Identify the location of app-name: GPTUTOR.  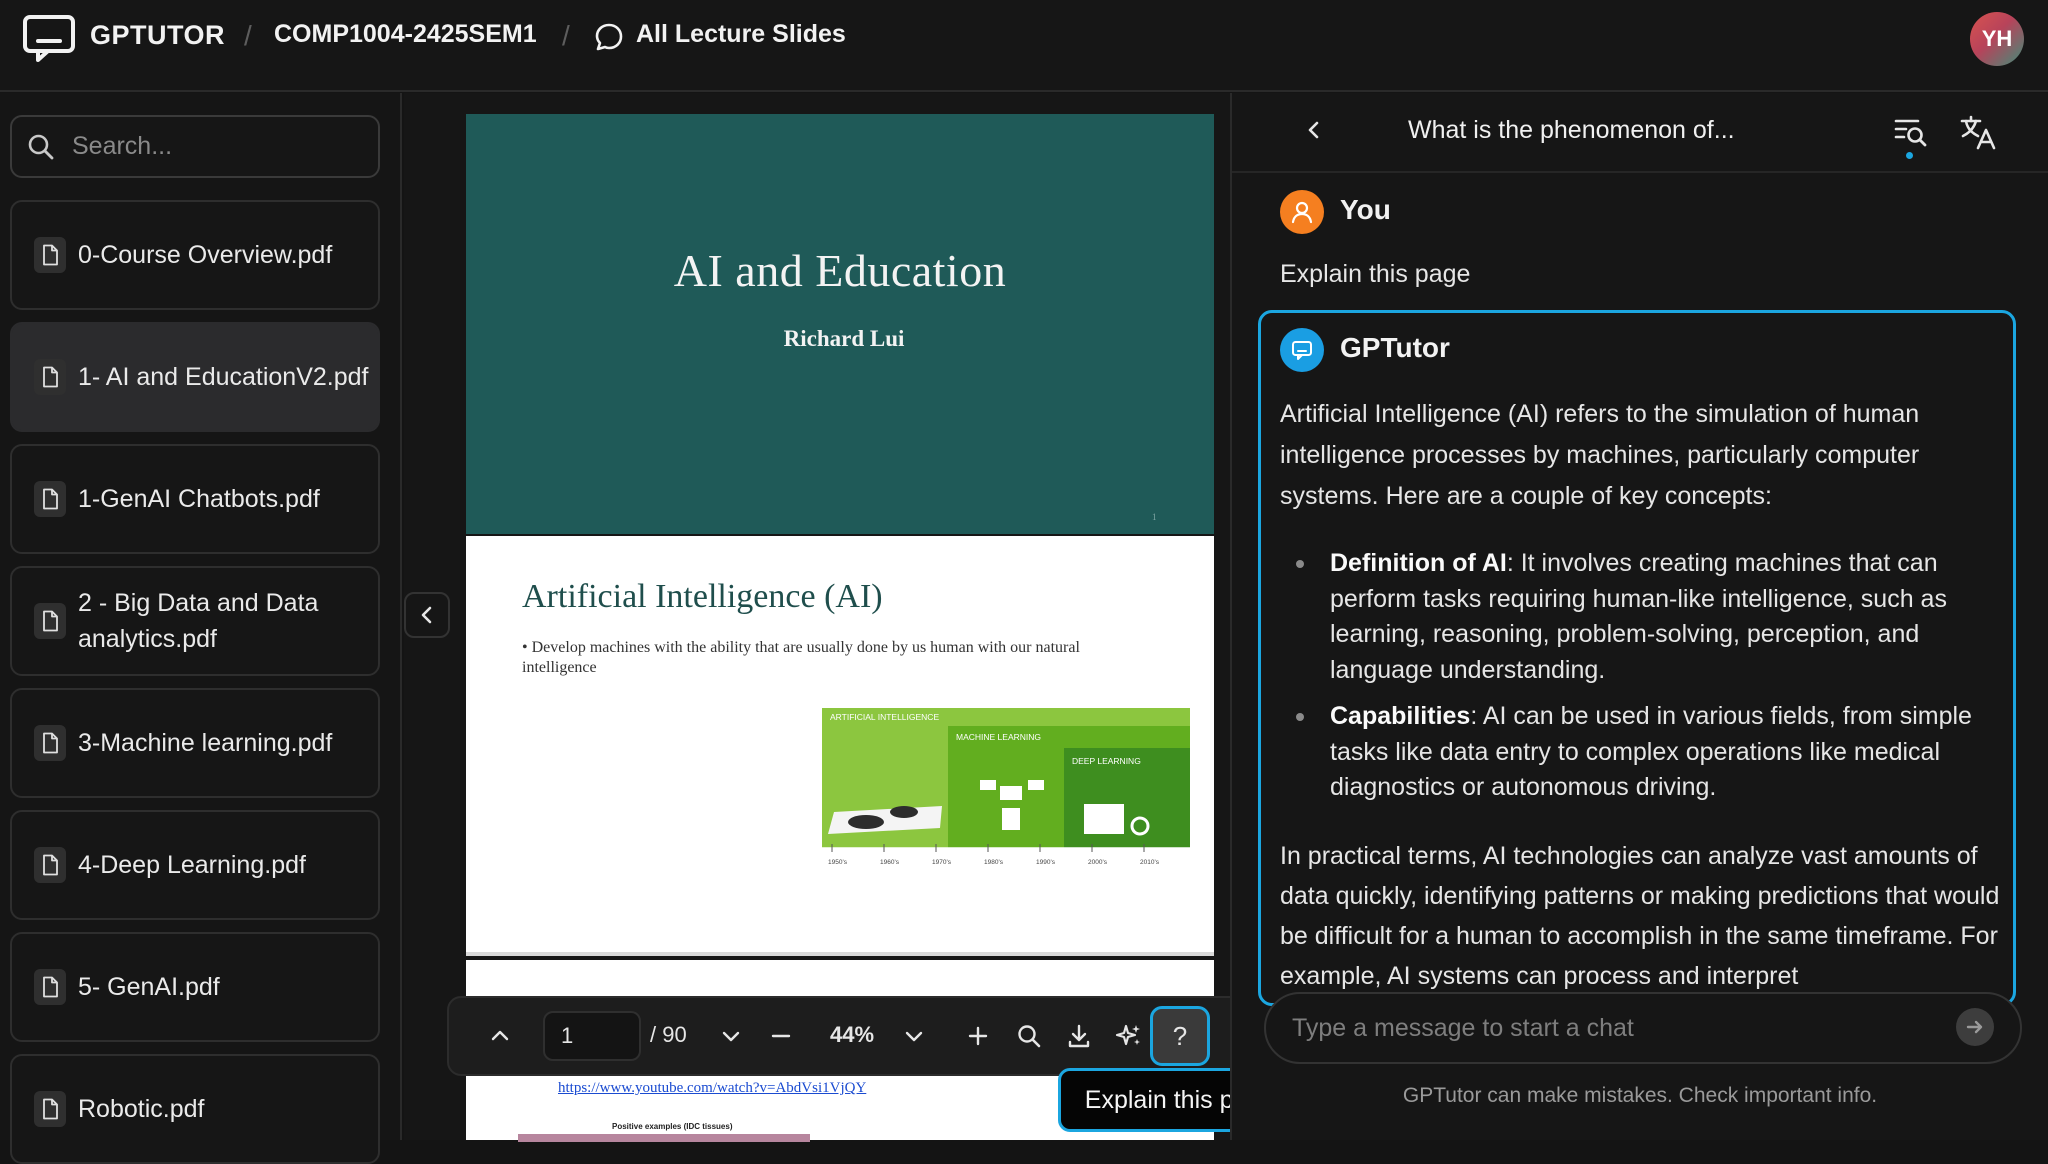
(157, 35).